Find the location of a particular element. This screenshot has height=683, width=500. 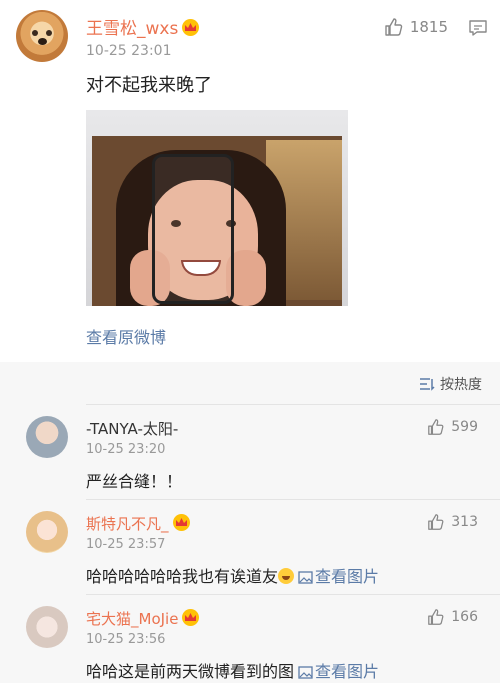

sort-by-hot-button: 按热度 is located at coordinates (450, 384).